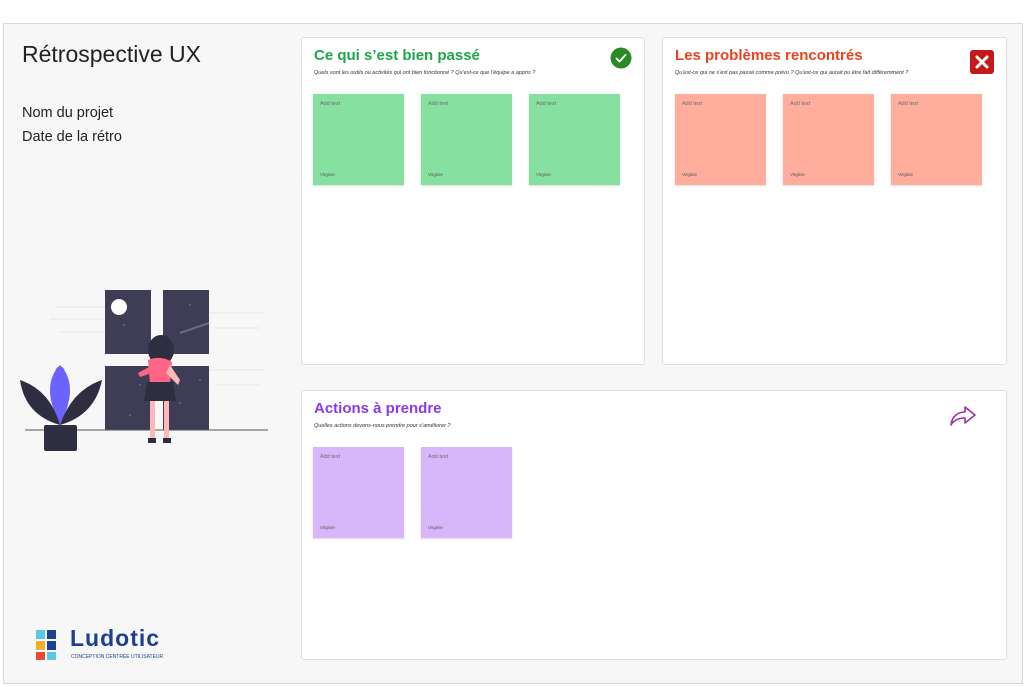 The width and height of the screenshot is (1030, 687). Describe the element at coordinates (115, 638) in the screenshot. I see `logo-name: Ludotic` at that location.